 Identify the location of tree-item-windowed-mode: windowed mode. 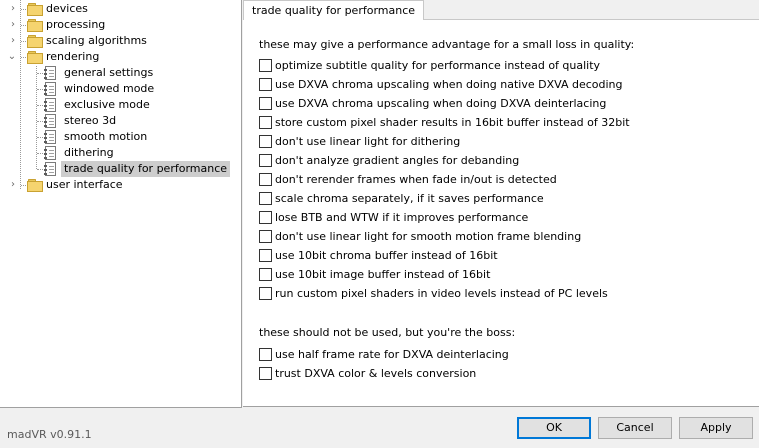
(120, 89).